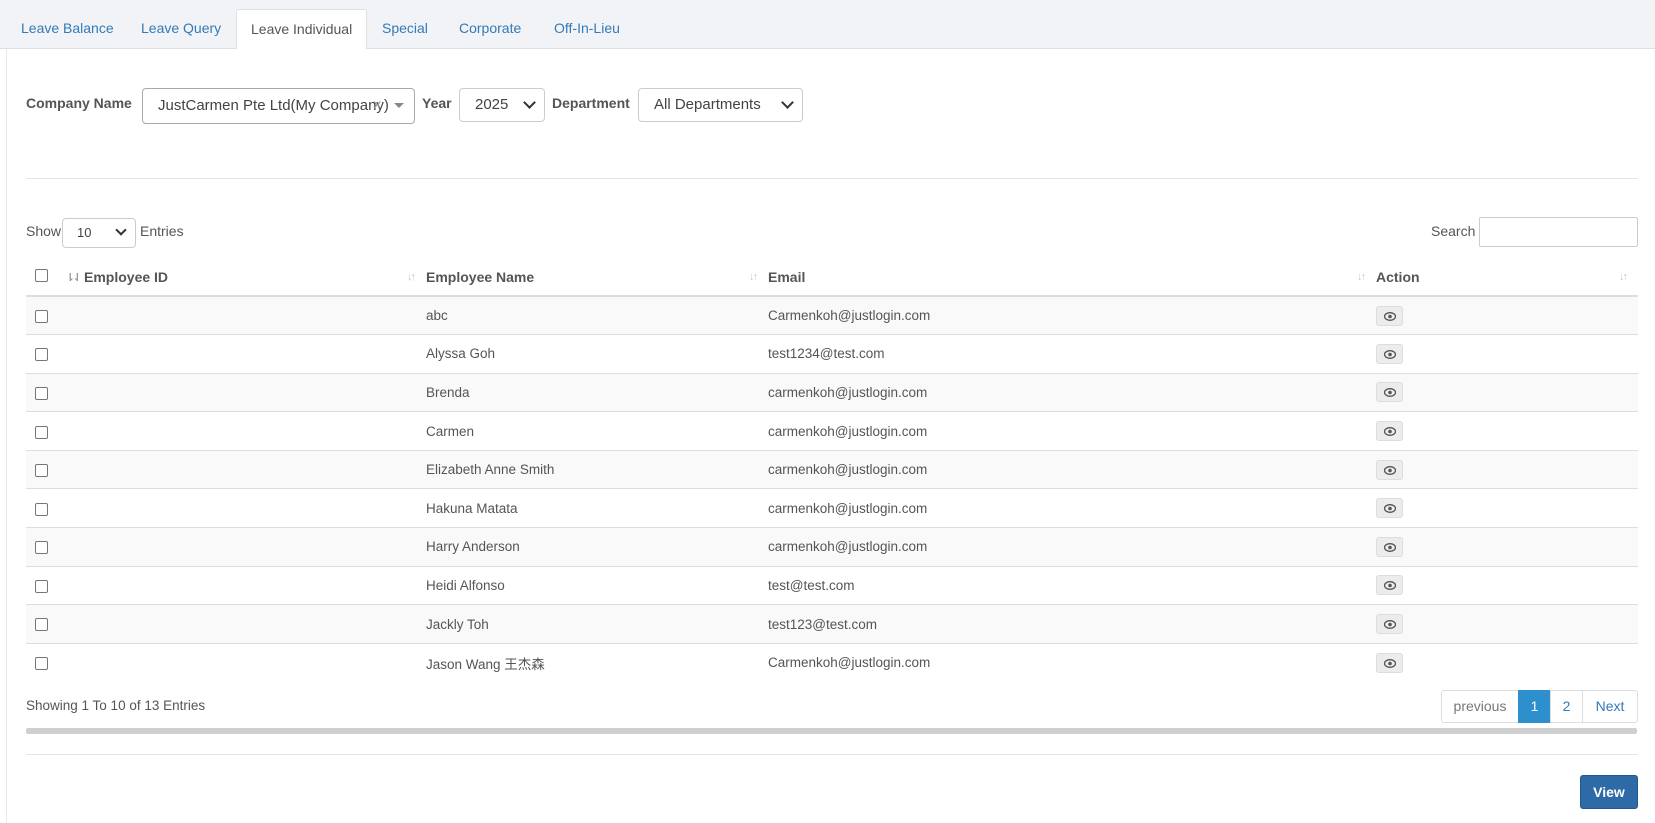 This screenshot has width=1655, height=823. Describe the element at coordinates (1558, 232) in the screenshot. I see `search-input` at that location.